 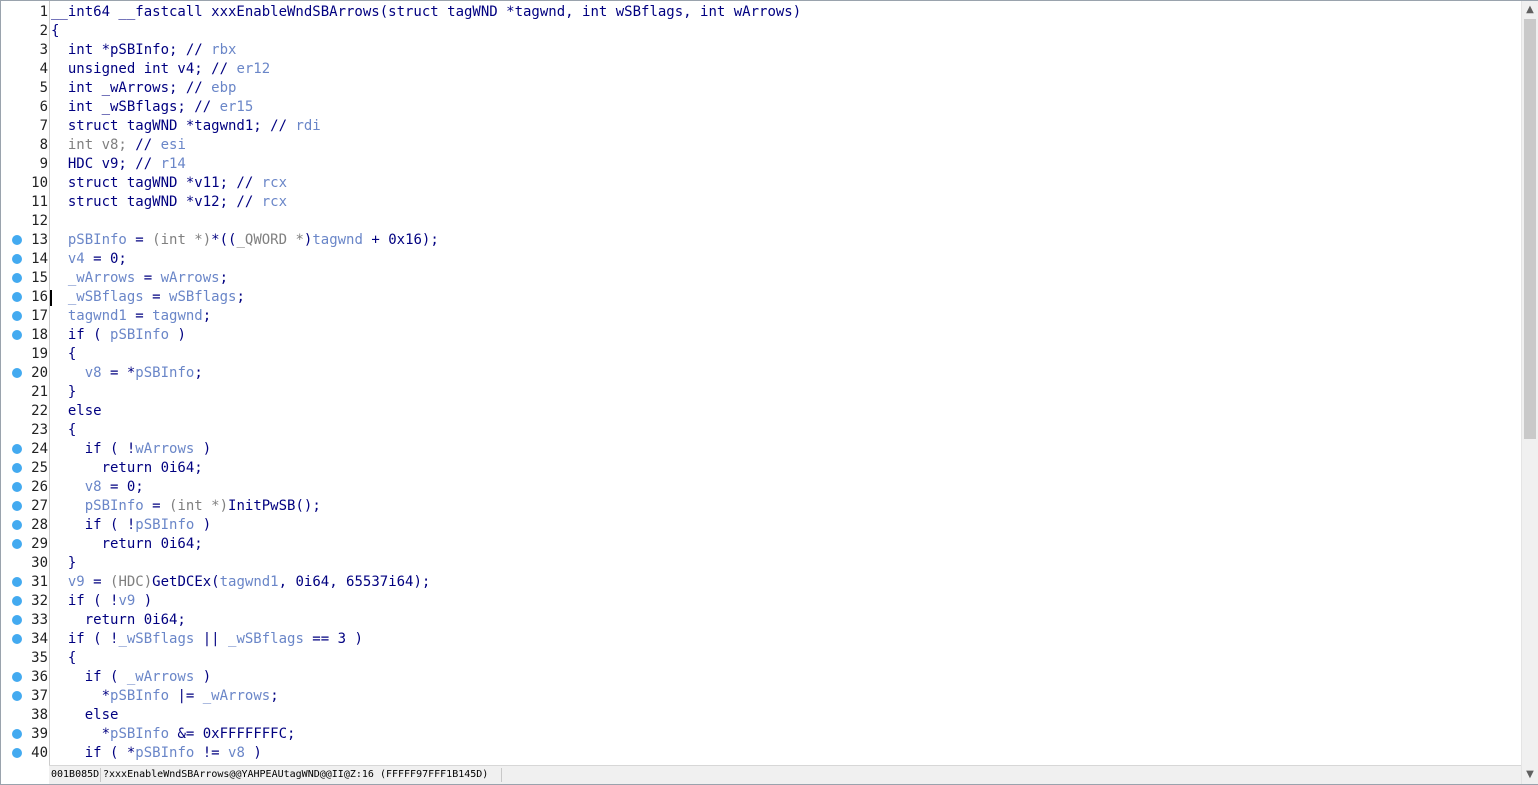 What do you see at coordinates (761, 696) in the screenshot?
I see `code-line: 37 *pSBInfo |= _wArrows;` at bounding box center [761, 696].